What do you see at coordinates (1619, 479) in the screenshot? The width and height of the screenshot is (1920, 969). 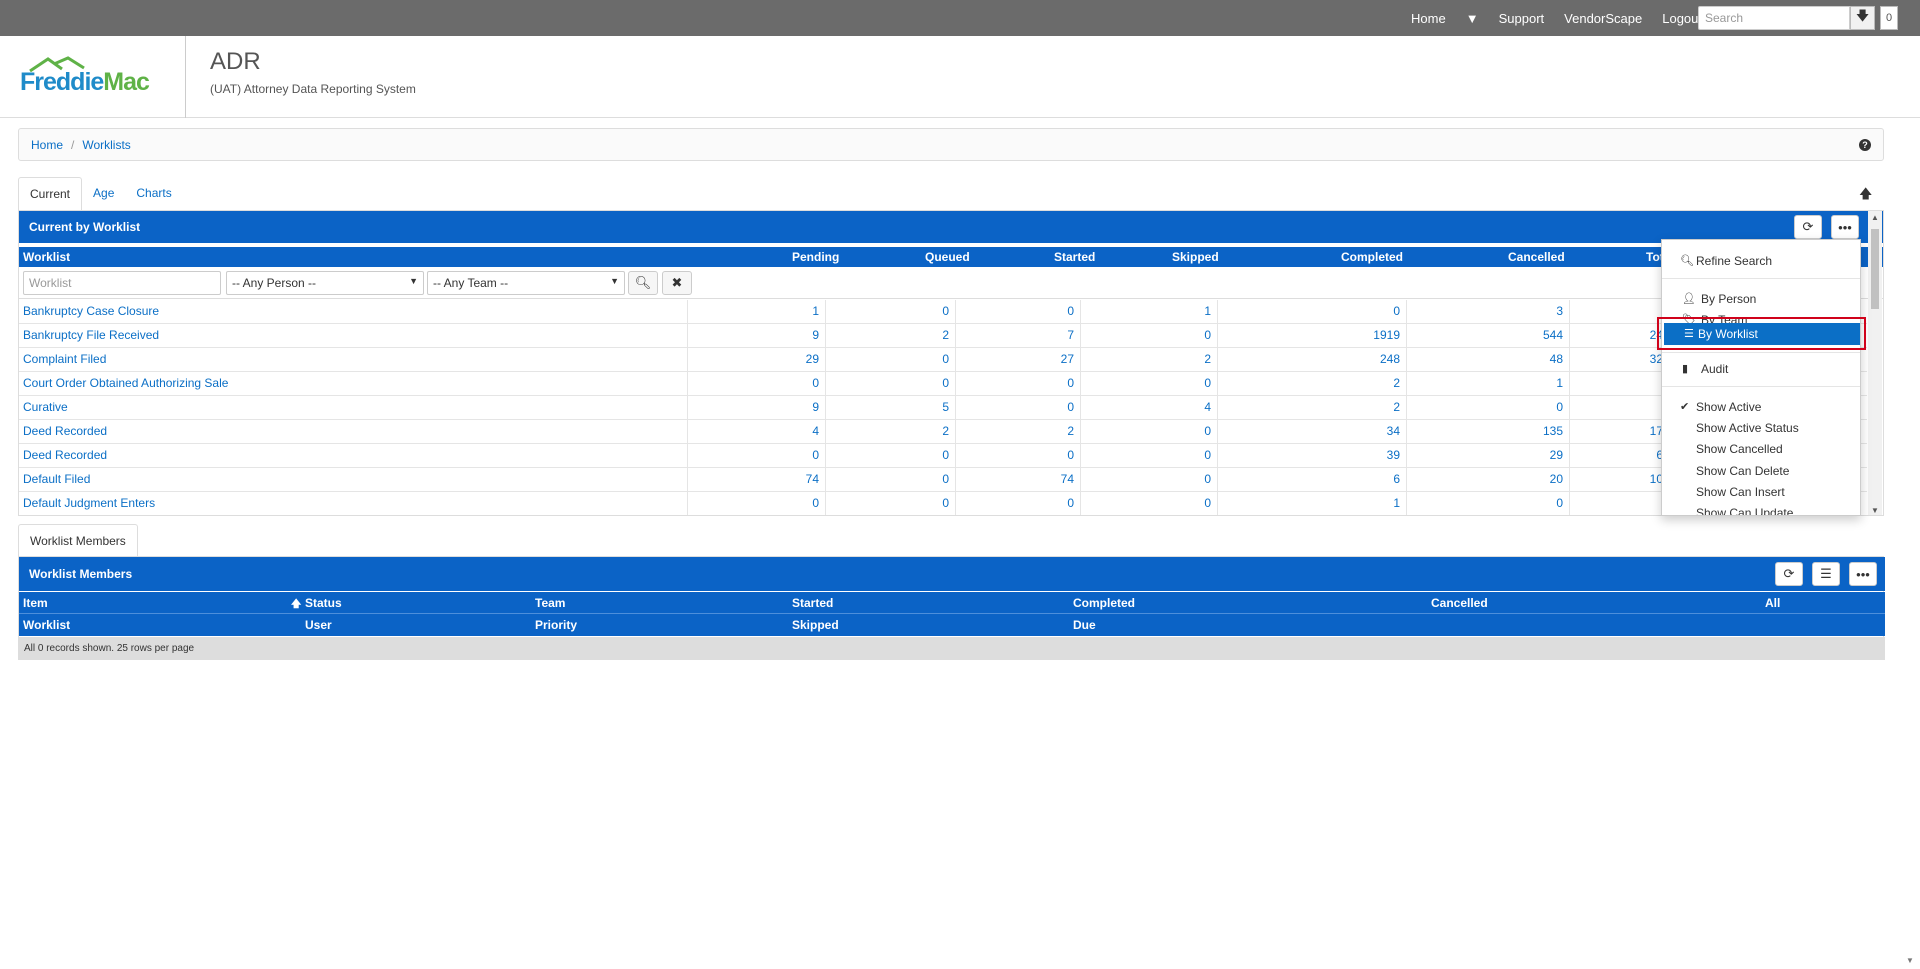 I see `cell-total: 10` at bounding box center [1619, 479].